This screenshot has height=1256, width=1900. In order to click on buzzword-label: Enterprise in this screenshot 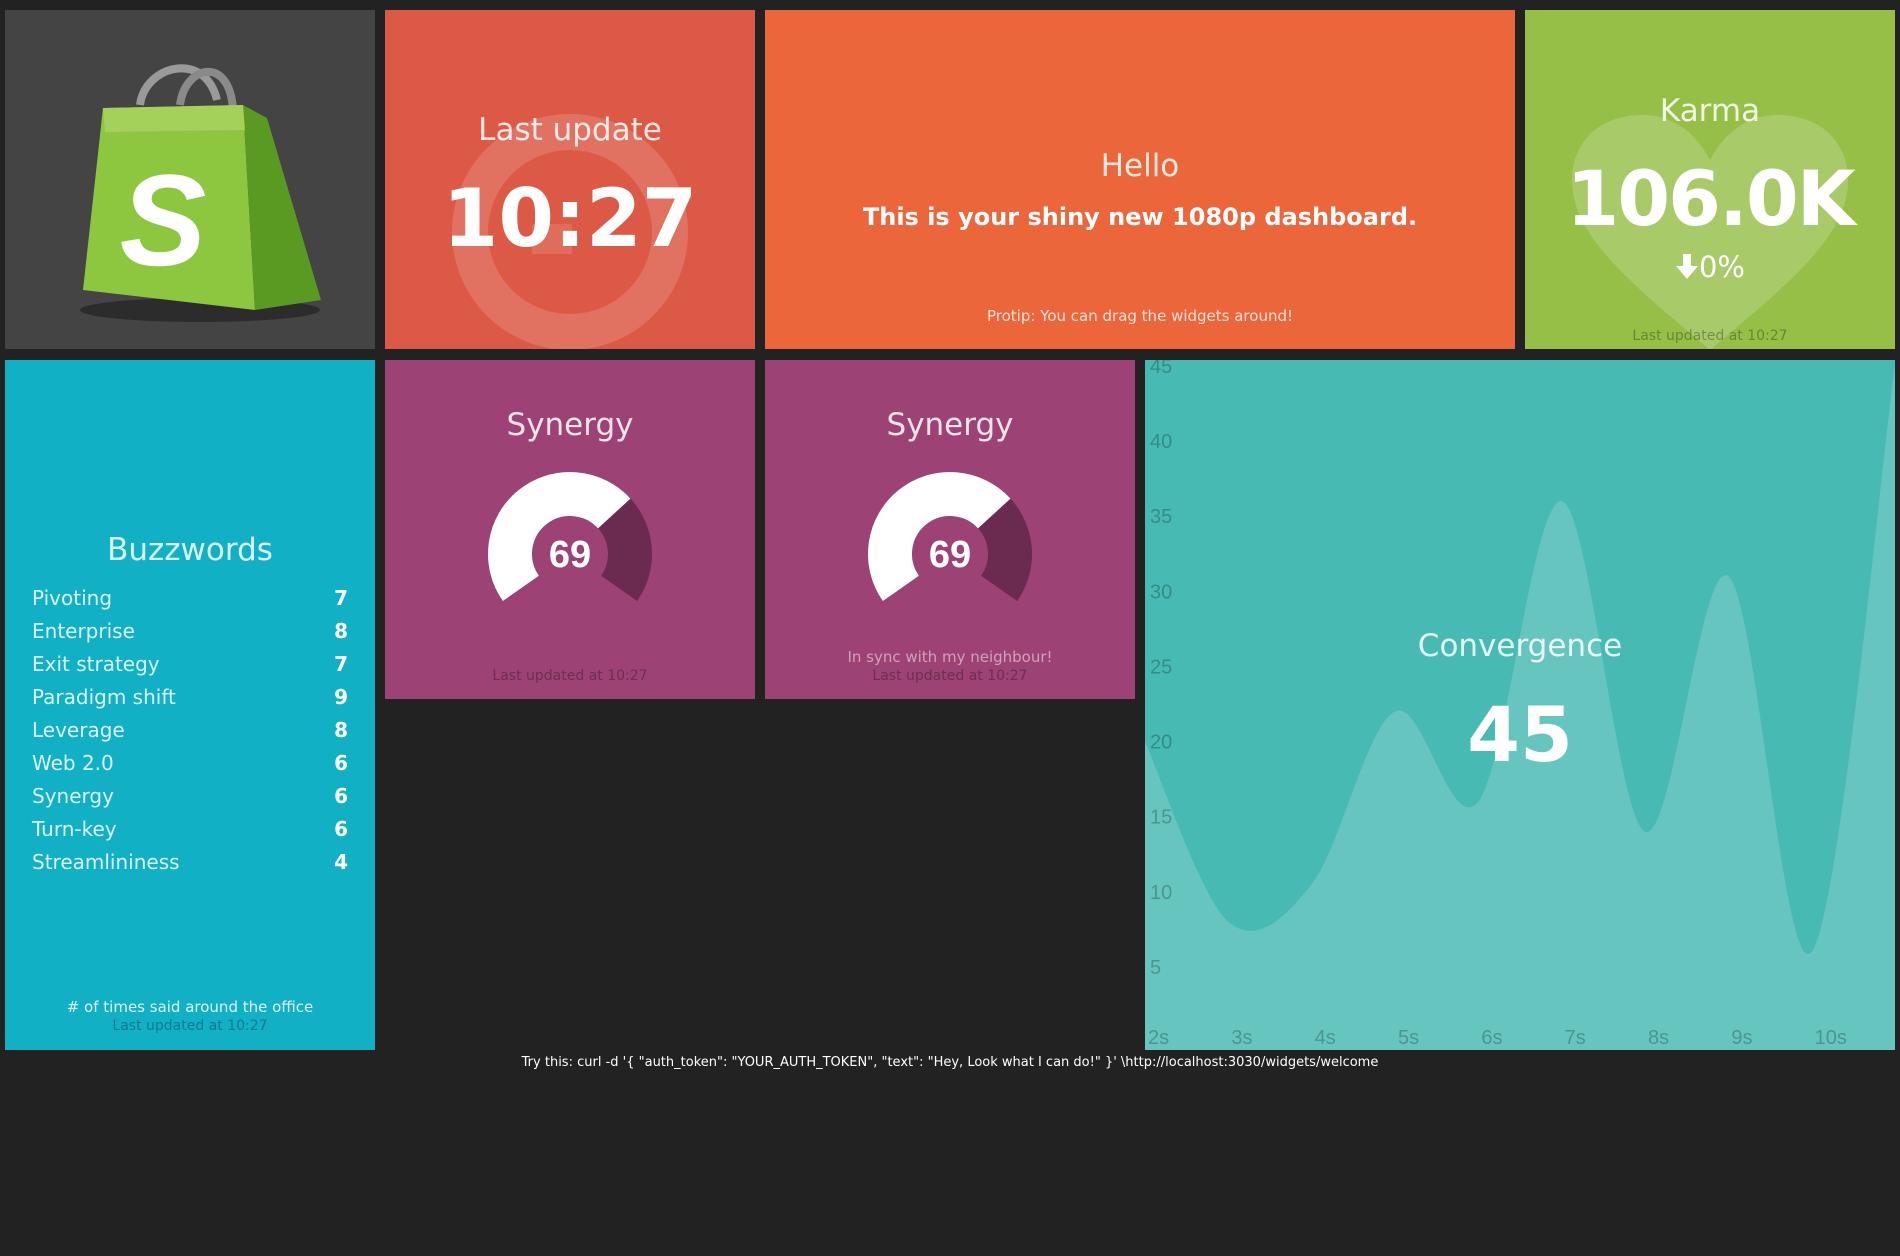, I will do `click(83, 631)`.